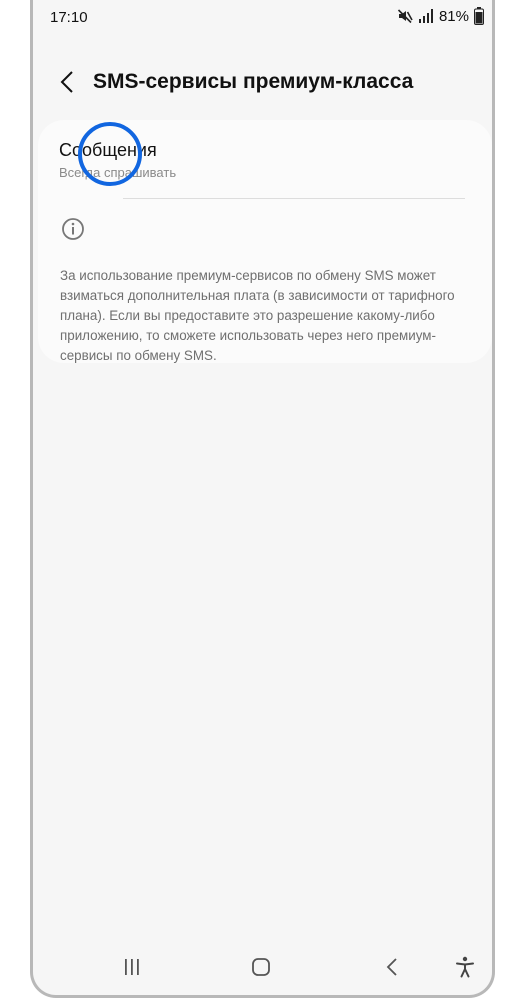 Image resolution: width=525 pixels, height=1000 pixels. I want to click on chevron-left-icon, so click(67, 84).